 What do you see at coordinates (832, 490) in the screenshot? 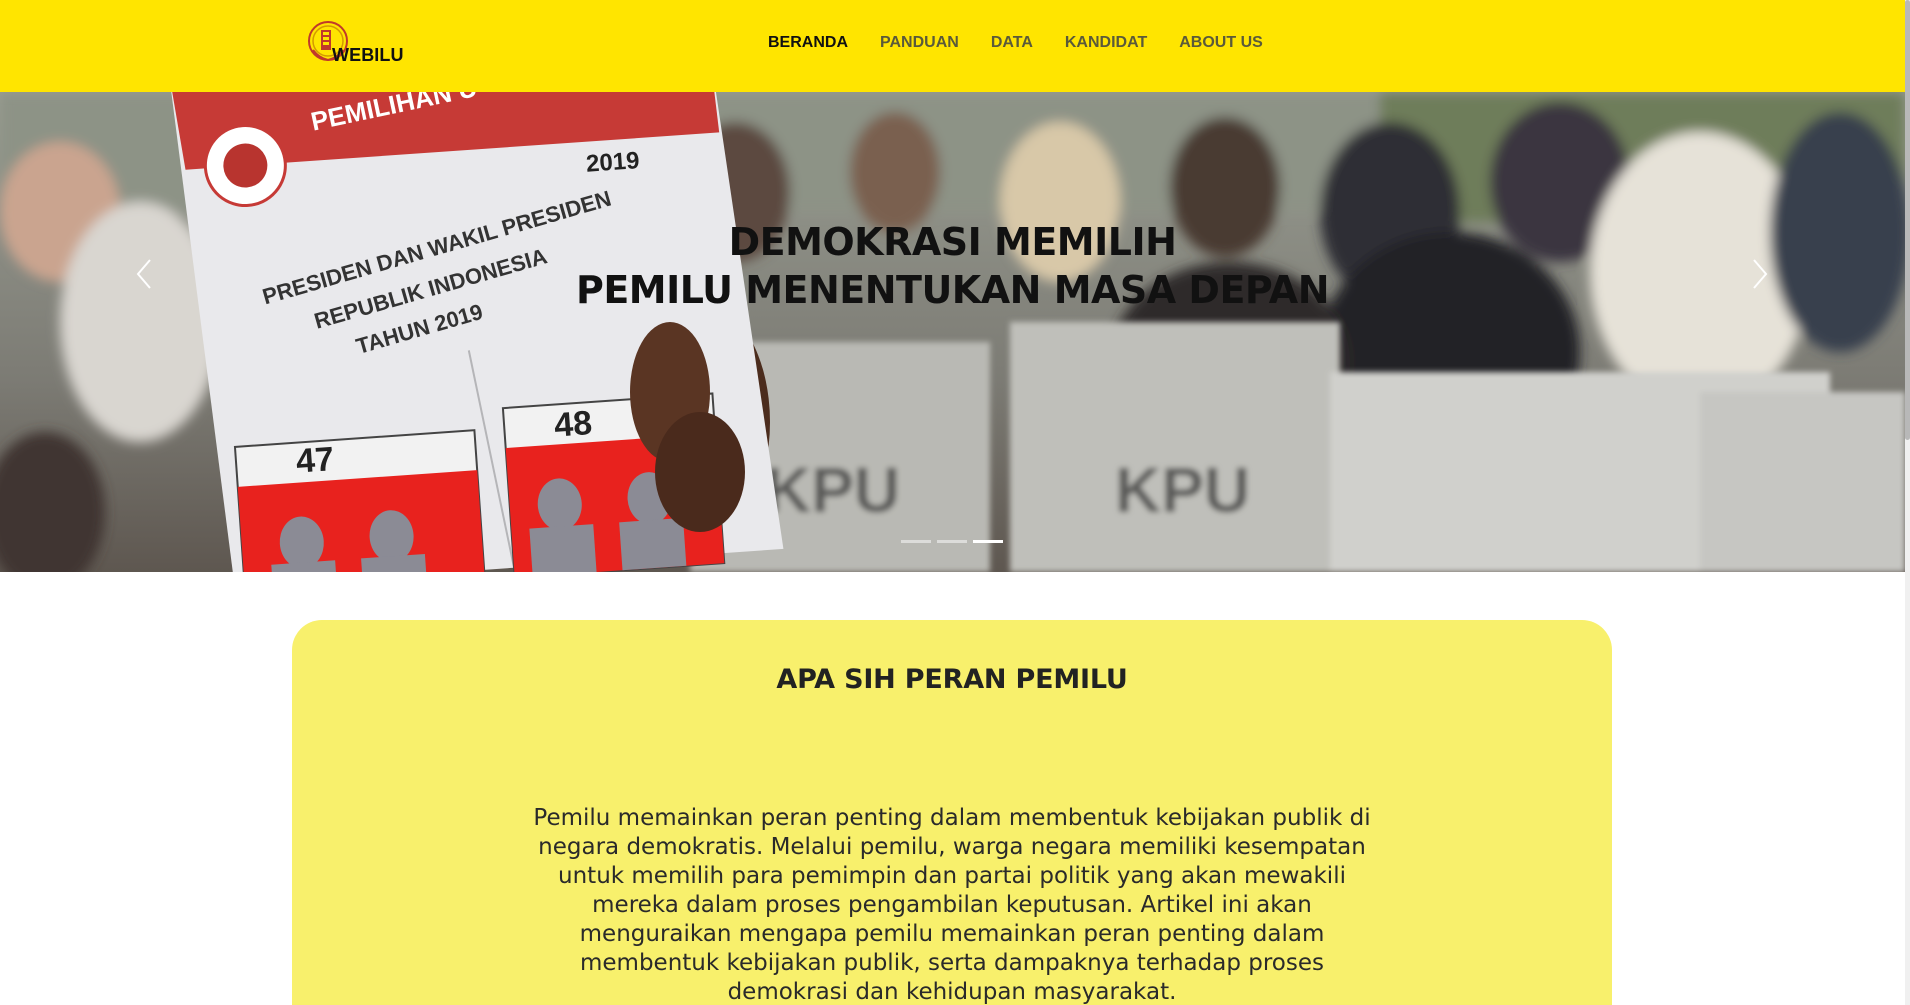
I see `ballot-box-label-left: KPU` at bounding box center [832, 490].